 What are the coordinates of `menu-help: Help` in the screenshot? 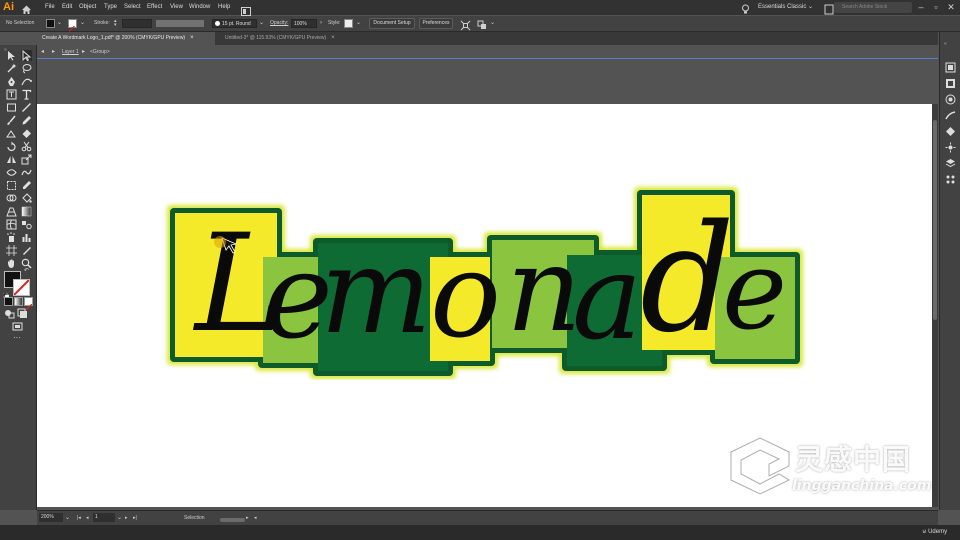 It's located at (224, 7).